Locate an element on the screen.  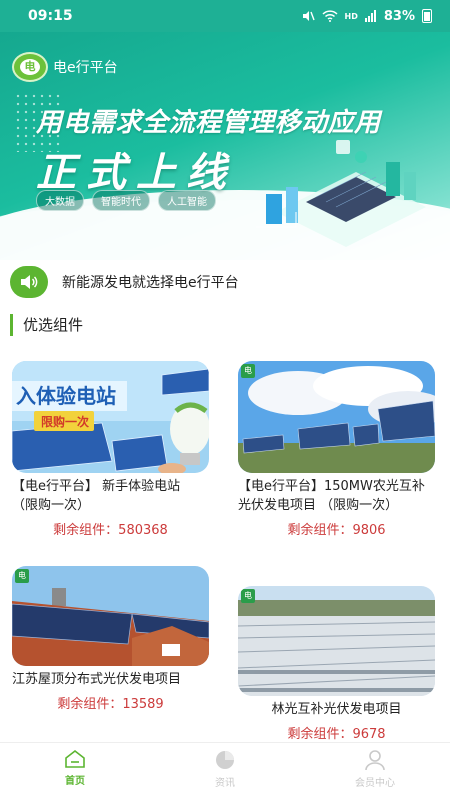
banner-tag: 人工智能 is located at coordinates (187, 200).